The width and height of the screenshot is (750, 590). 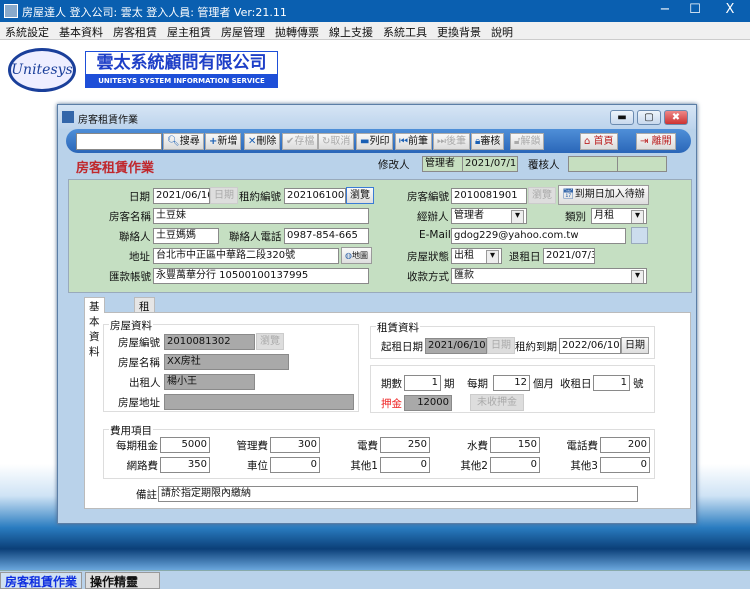 I want to click on close-button: X, so click(x=730, y=9).